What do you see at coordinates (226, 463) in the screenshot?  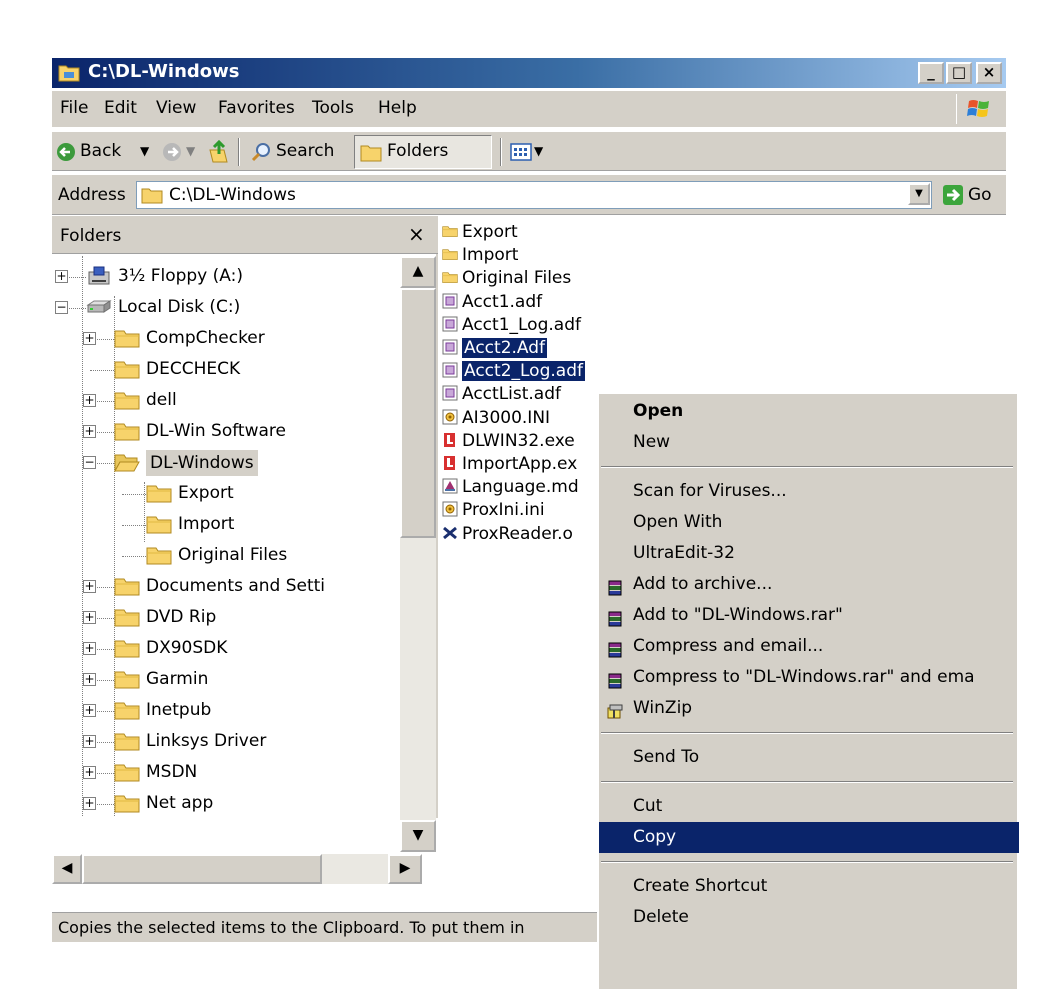 I see `tree-item: − DL-Windows` at bounding box center [226, 463].